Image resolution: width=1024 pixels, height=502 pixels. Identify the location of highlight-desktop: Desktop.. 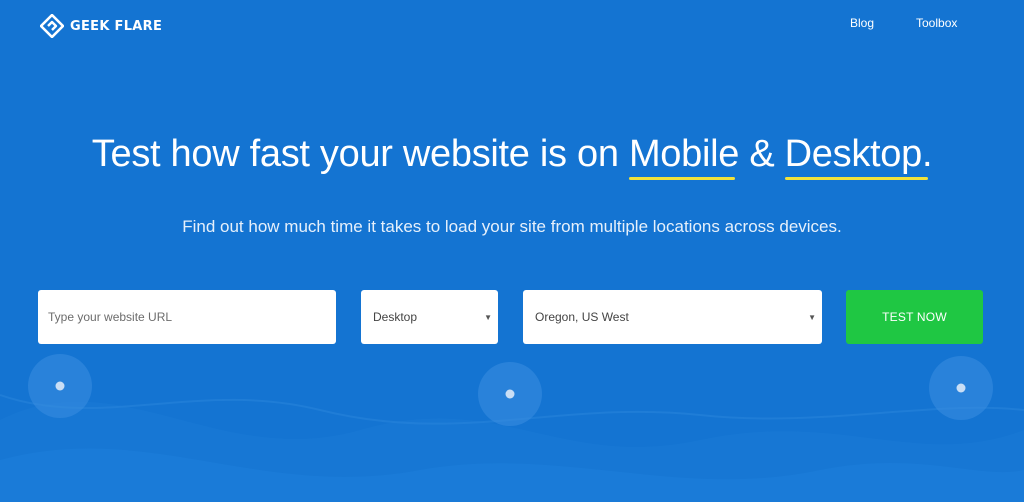
(858, 156).